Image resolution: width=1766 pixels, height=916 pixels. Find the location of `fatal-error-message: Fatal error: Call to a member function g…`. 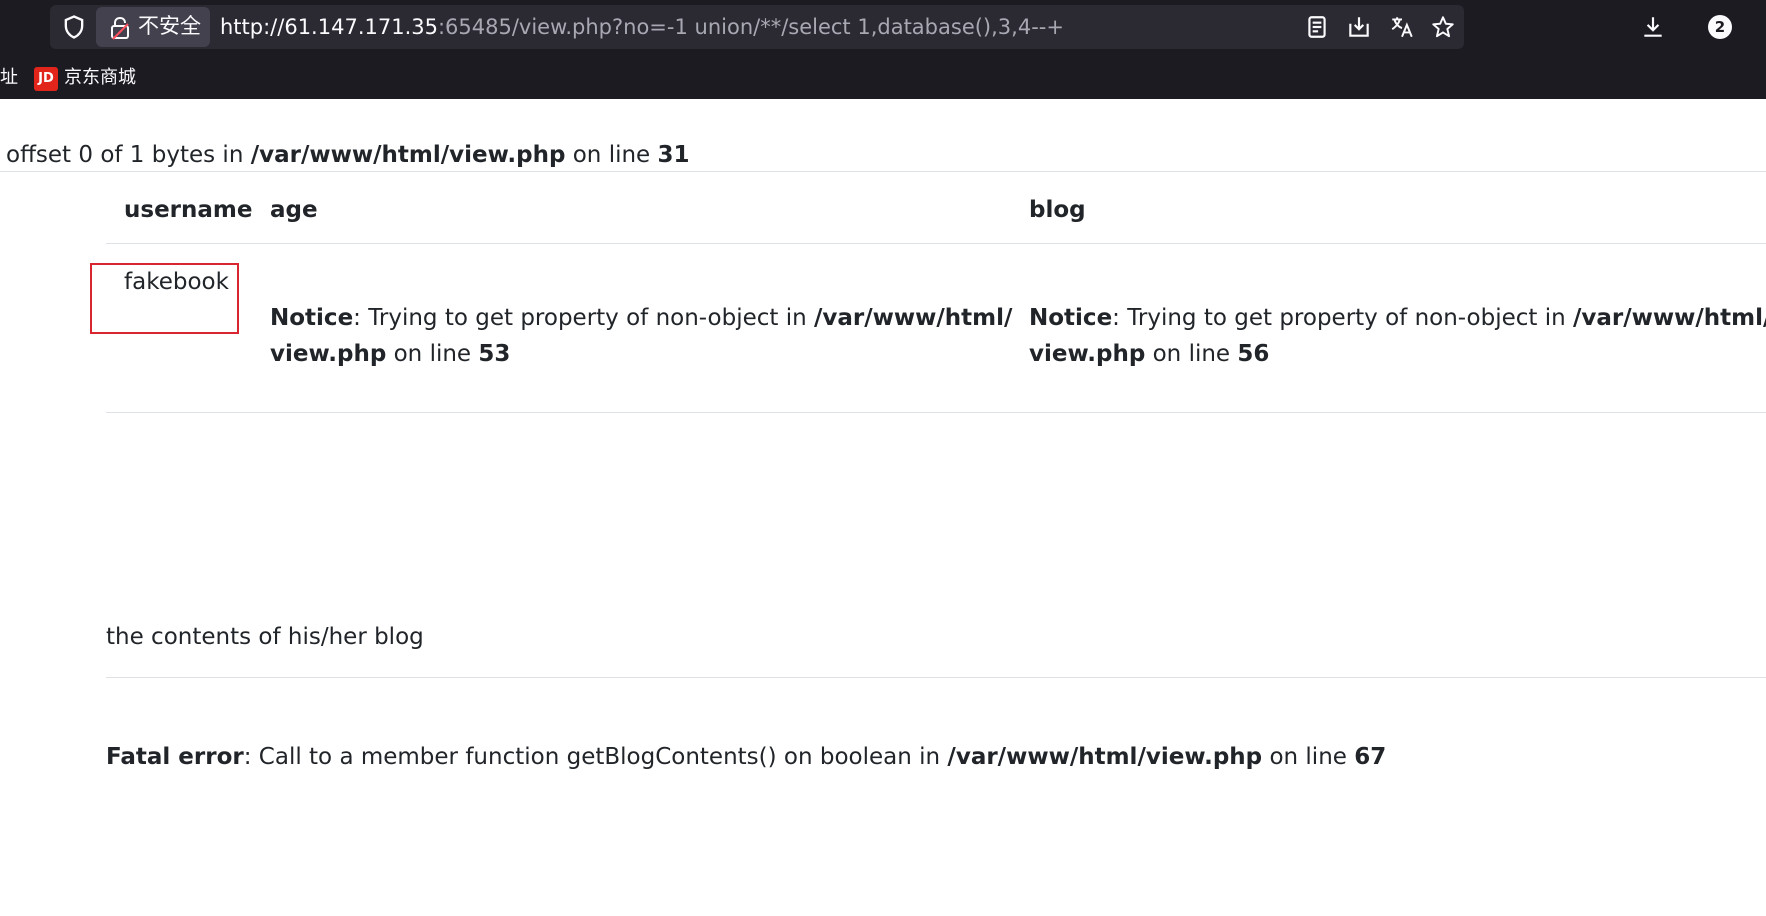

fatal-error-message: Fatal error: Call to a member function g… is located at coordinates (746, 757).